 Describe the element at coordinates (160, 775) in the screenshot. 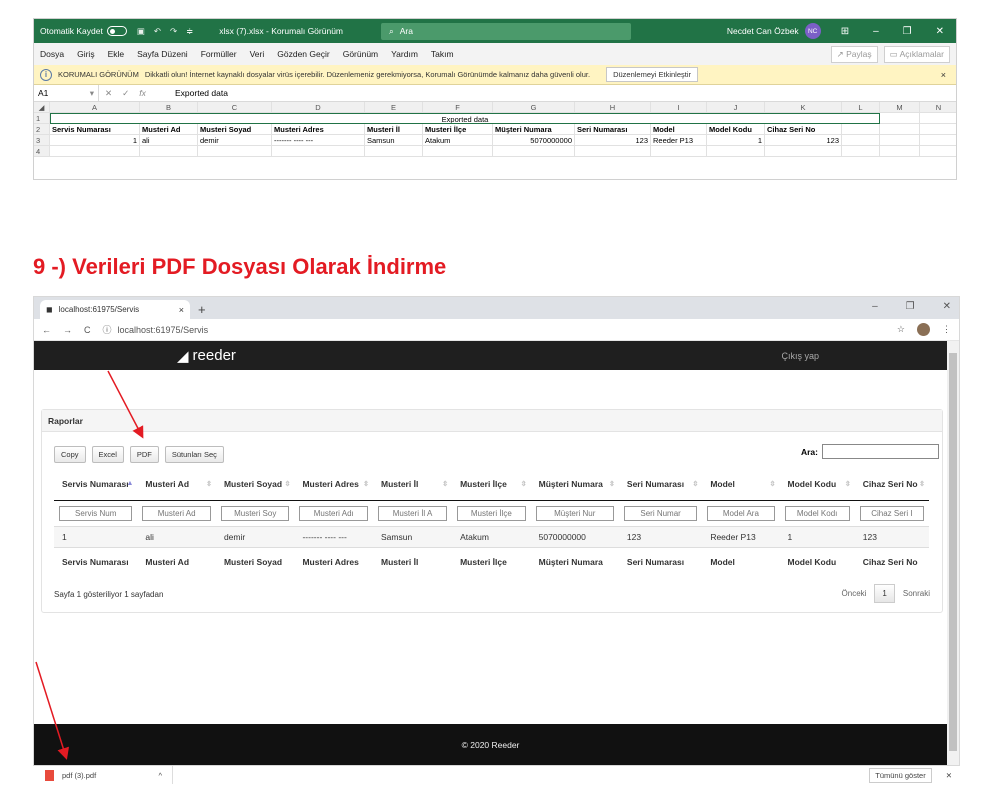

I see `chevron-up-icon: ^` at that location.